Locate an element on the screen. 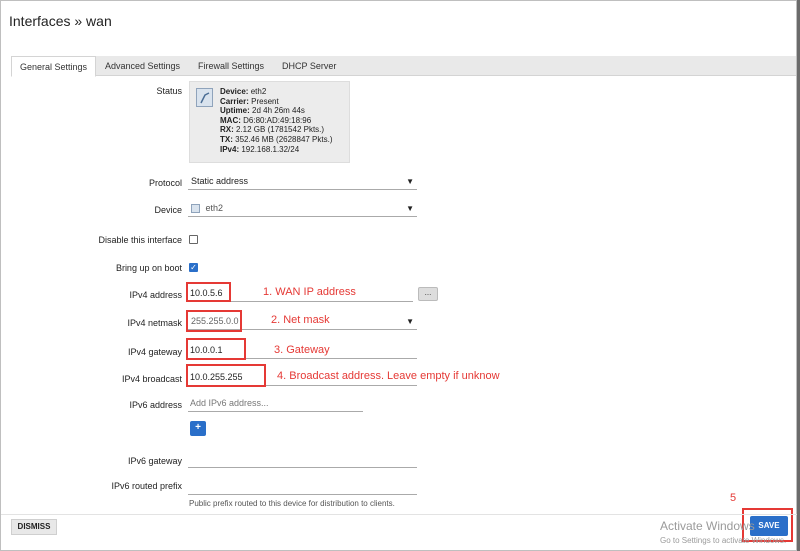 The height and width of the screenshot is (551, 800). activation-watermark-title: Activate Windows is located at coordinates (707, 526).